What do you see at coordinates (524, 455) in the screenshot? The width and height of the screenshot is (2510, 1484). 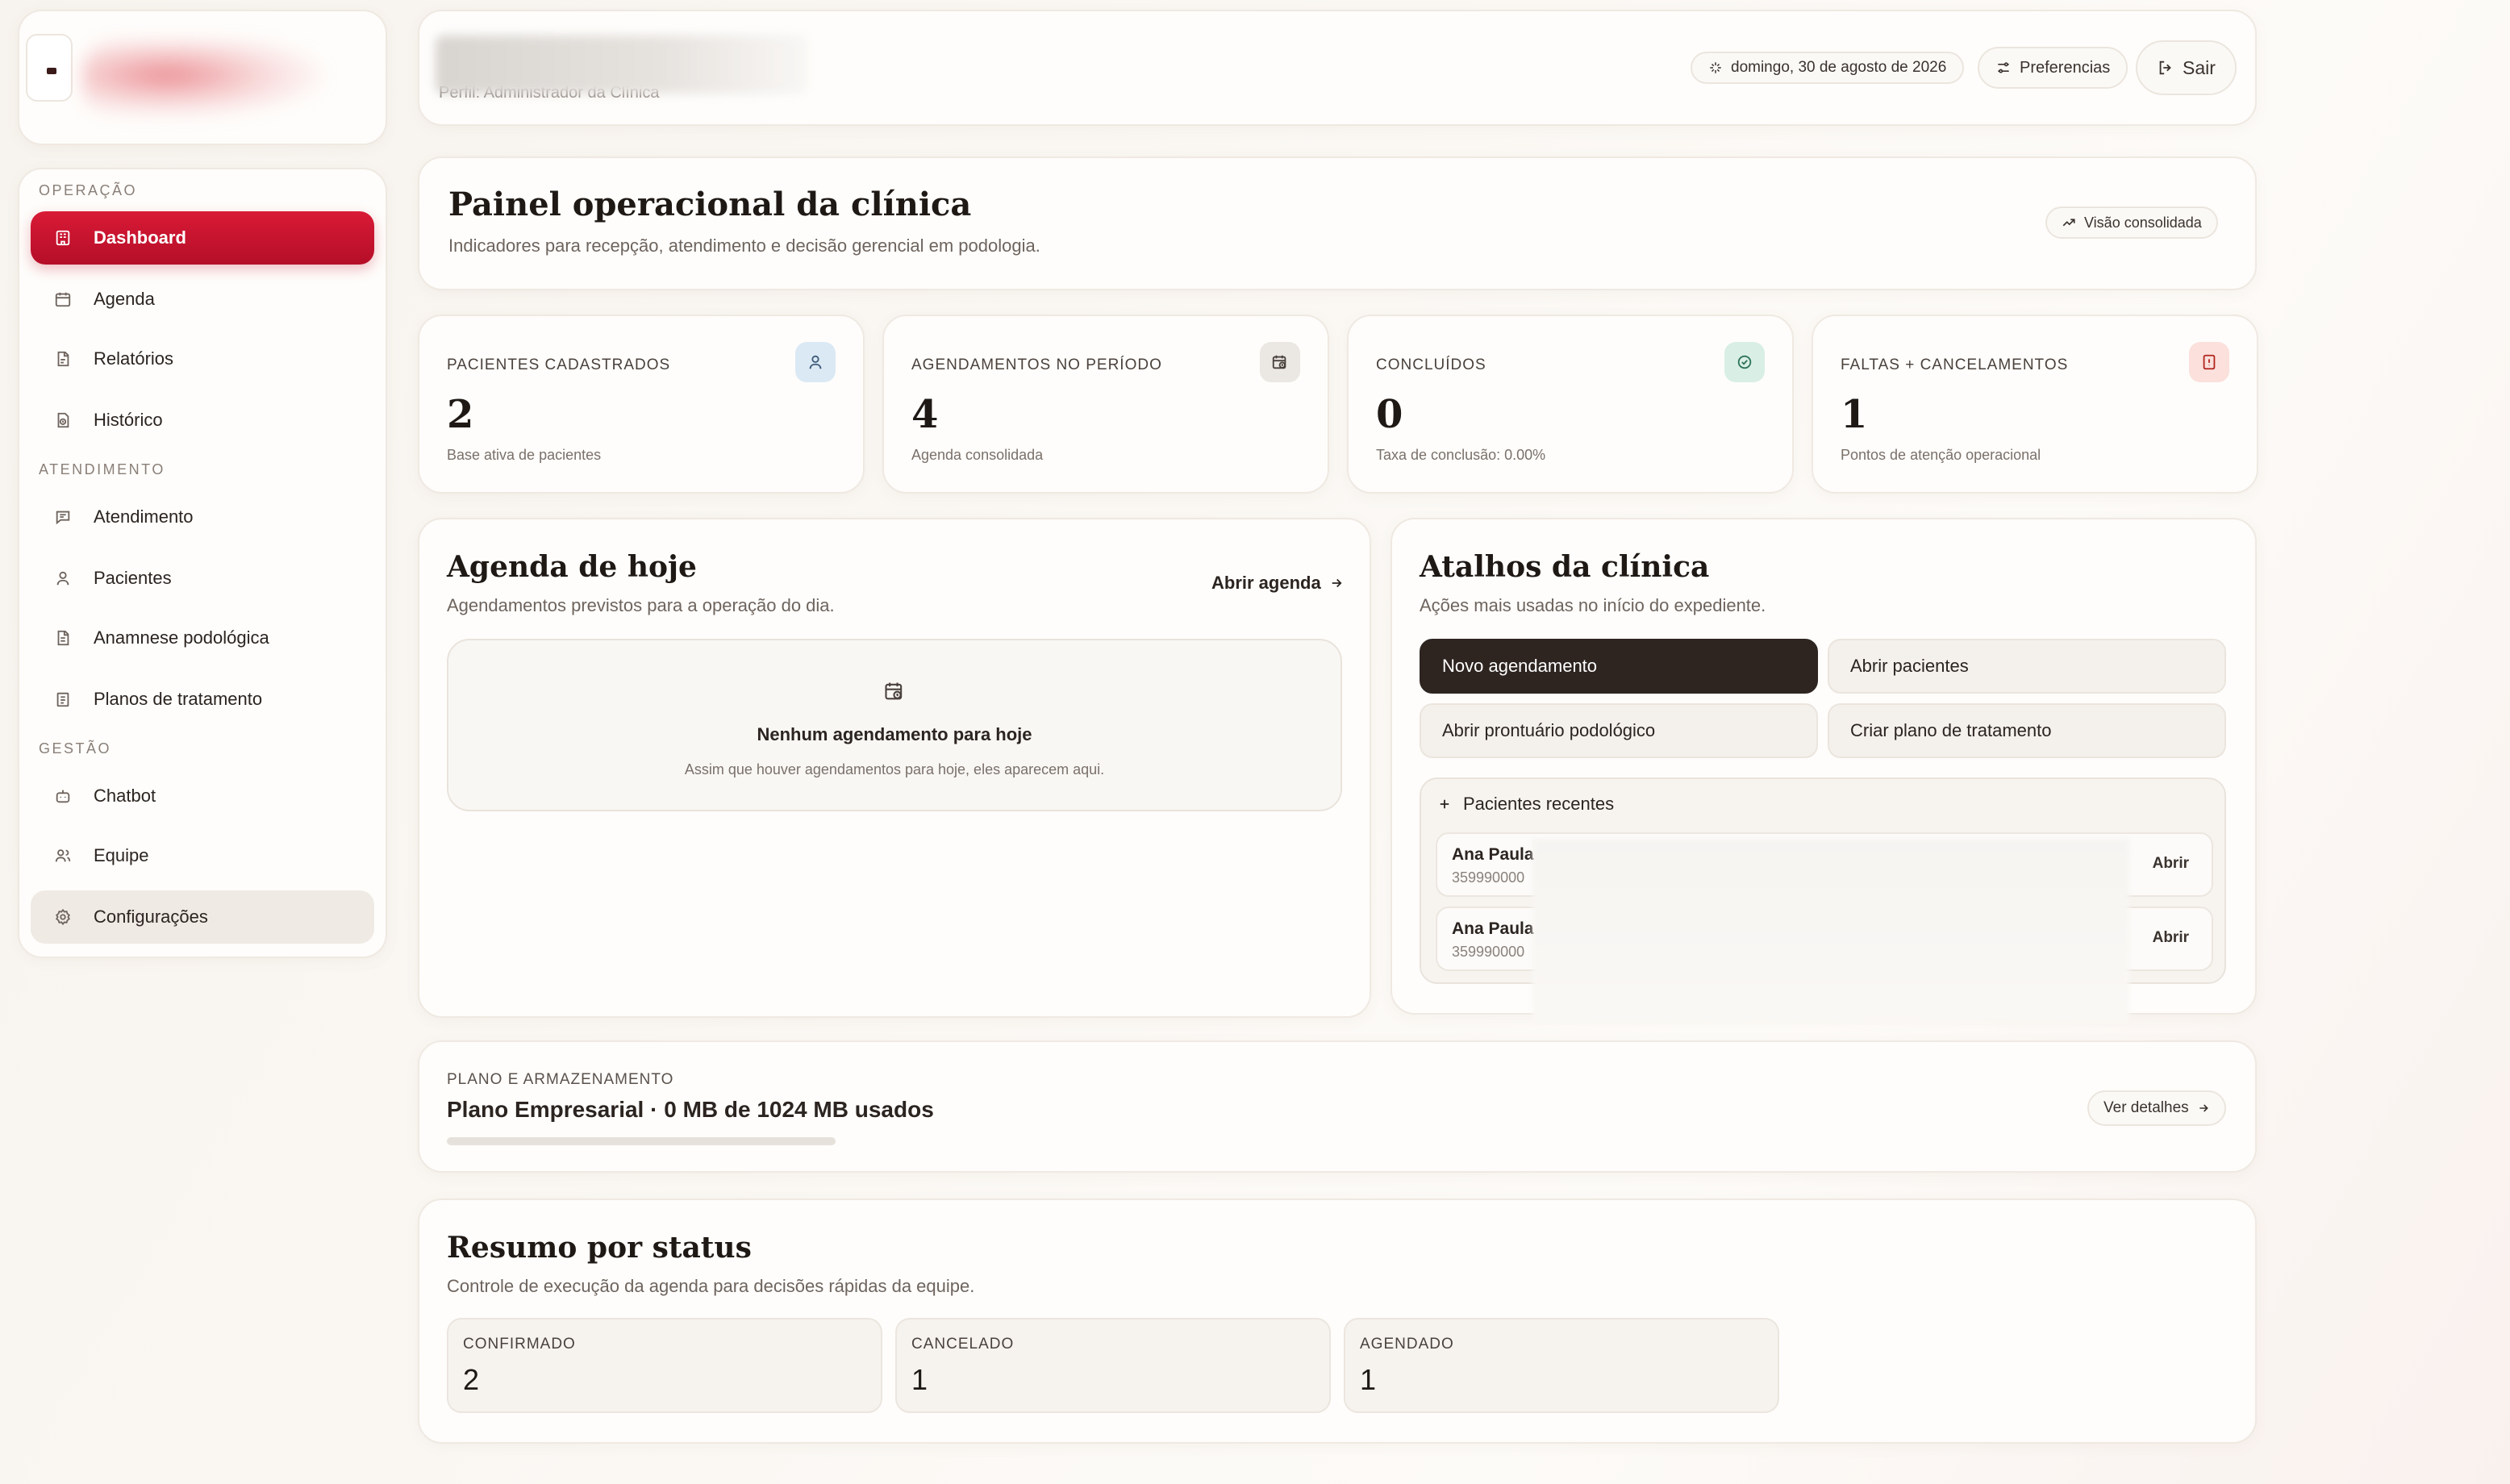 I see `stat-description: Base ativa de pacientes` at bounding box center [524, 455].